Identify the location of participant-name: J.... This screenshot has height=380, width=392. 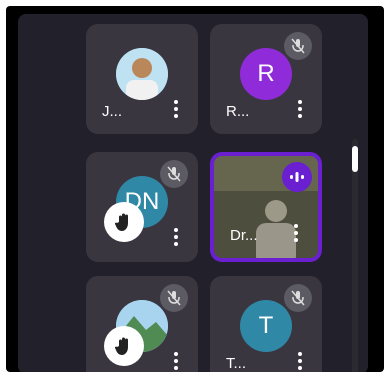
(112, 111).